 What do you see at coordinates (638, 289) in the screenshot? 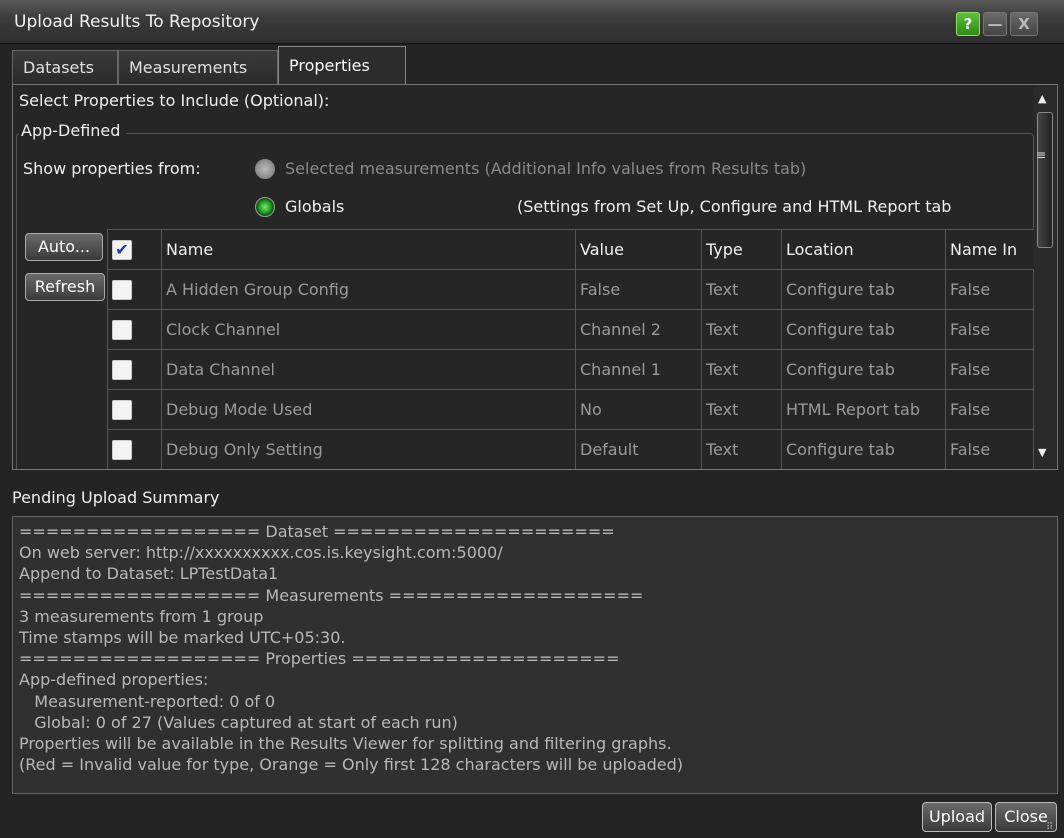
I see `cell-value: False` at bounding box center [638, 289].